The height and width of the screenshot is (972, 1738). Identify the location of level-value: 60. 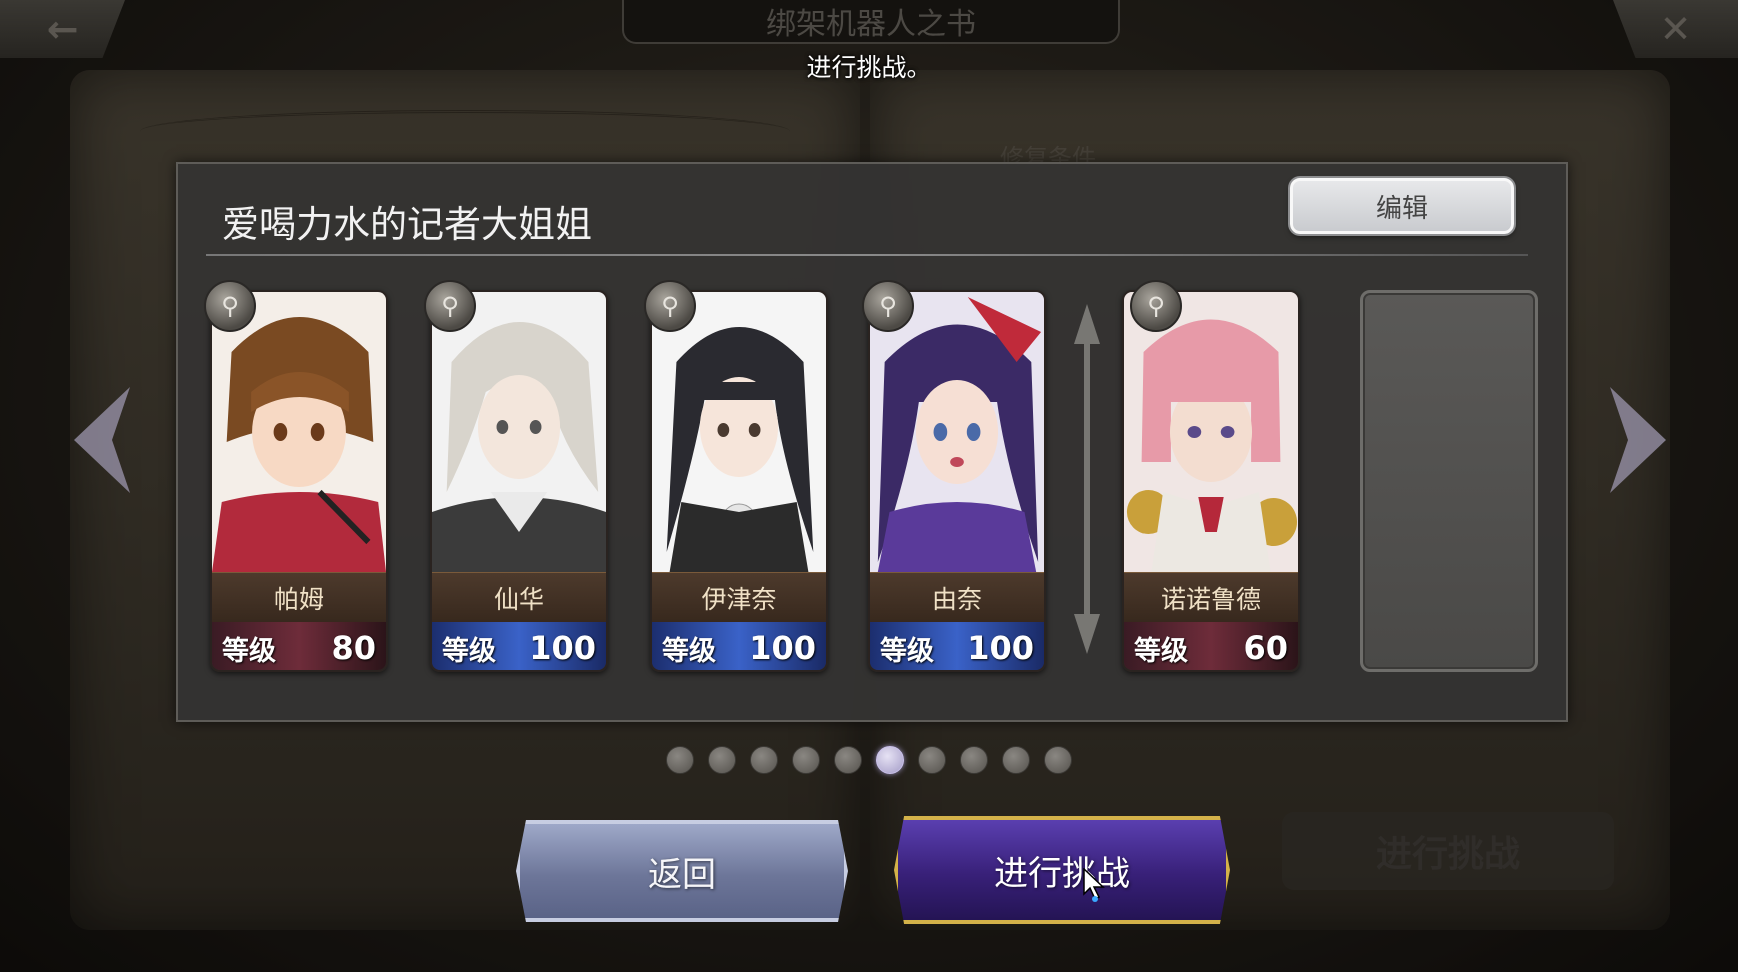
(1265, 648).